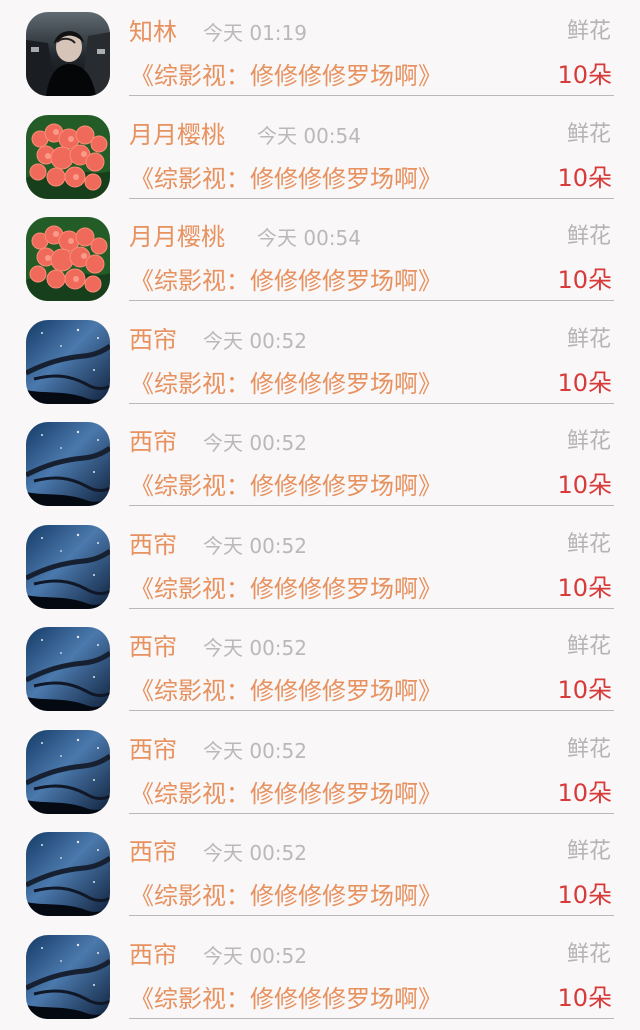 The height and width of the screenshot is (1030, 640). Describe the element at coordinates (320, 51) in the screenshot. I see `gift-record-row: 知林 今天 01:19 鲜花 《综影视：修修修修罗场啊》 10朵` at that location.